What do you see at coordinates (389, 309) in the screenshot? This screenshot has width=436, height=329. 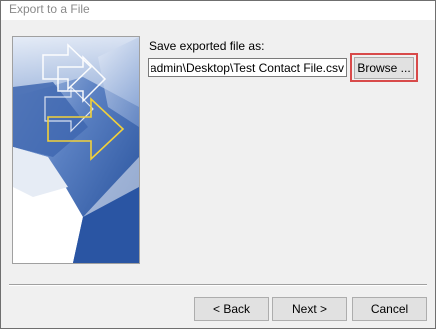 I see `cancel-button: Cancel` at bounding box center [389, 309].